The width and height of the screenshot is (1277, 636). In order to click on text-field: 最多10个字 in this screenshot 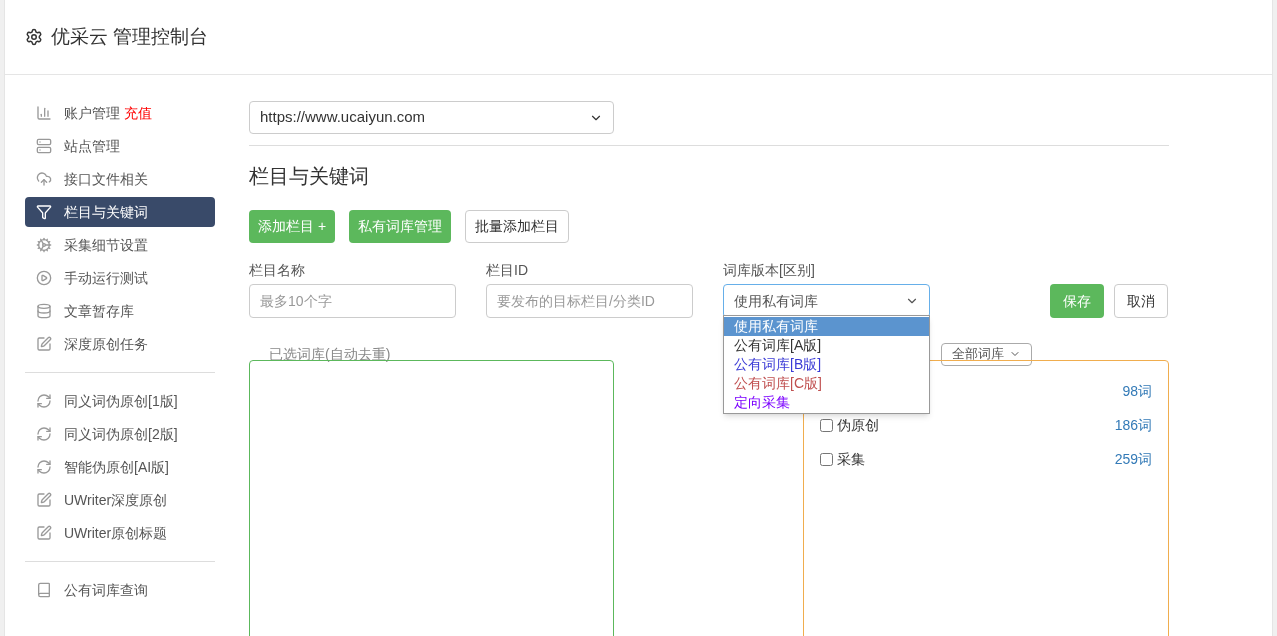, I will do `click(352, 301)`.